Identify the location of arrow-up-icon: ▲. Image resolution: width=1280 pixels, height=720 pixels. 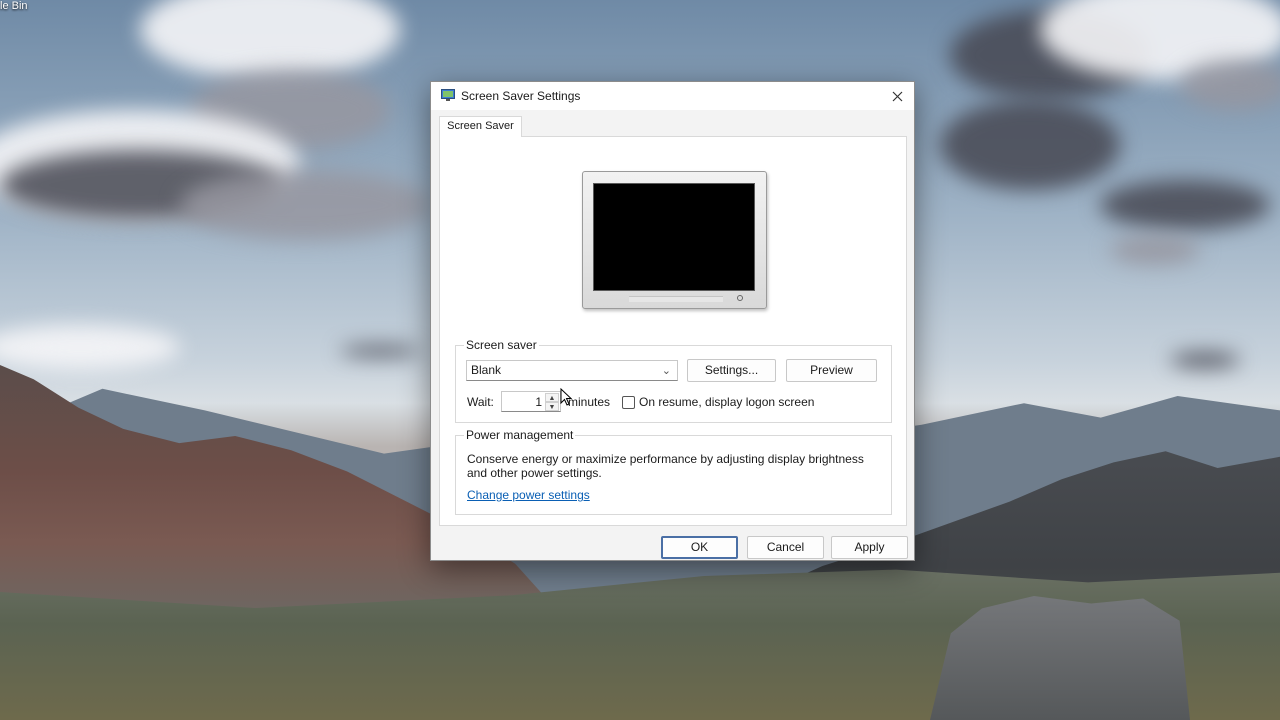
(552, 397).